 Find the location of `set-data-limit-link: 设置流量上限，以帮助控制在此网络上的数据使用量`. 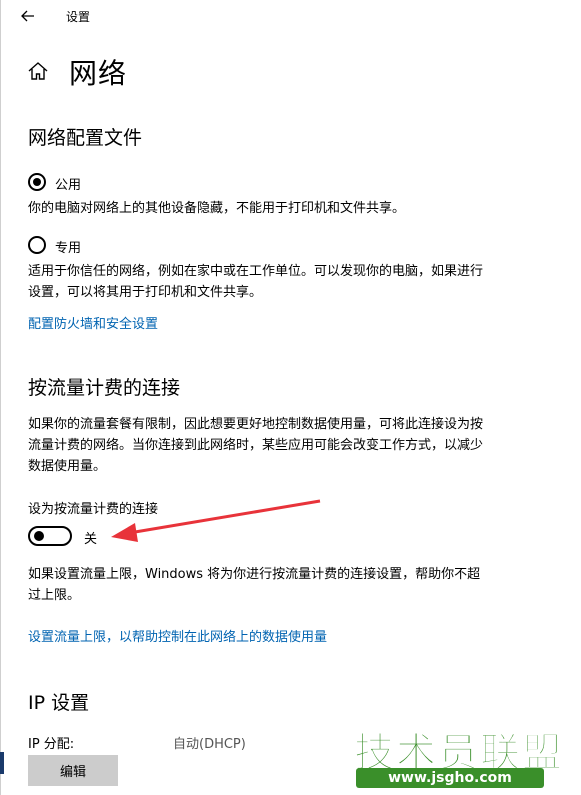

set-data-limit-link: 设置流量上限，以帮助控制在此网络上的数据使用量 is located at coordinates (177, 635).